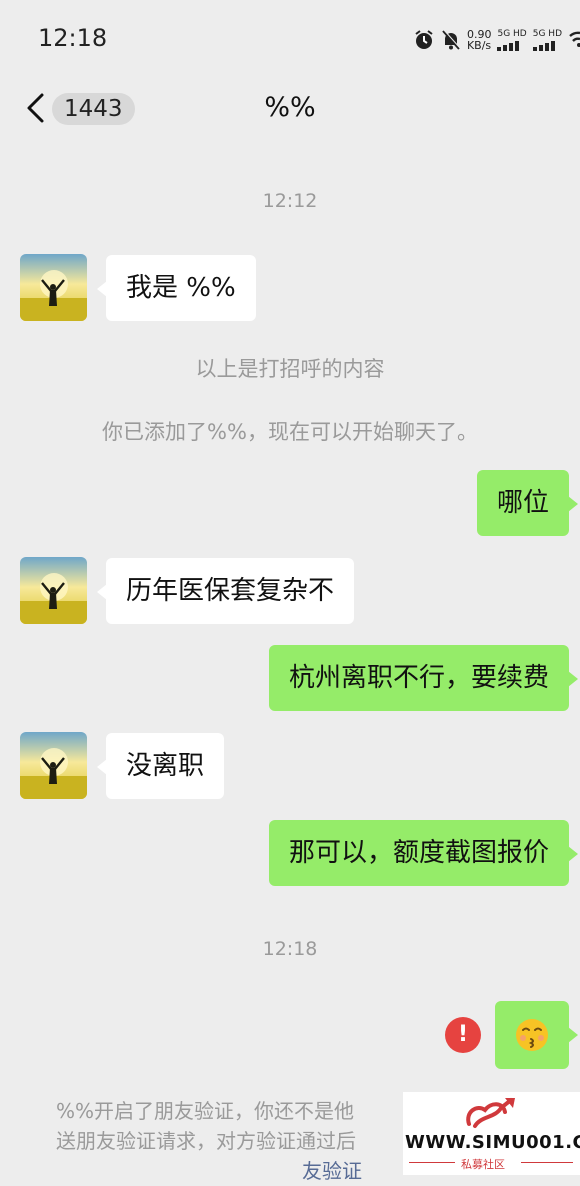  What do you see at coordinates (73, 38) in the screenshot?
I see `status-time: 12:18` at bounding box center [73, 38].